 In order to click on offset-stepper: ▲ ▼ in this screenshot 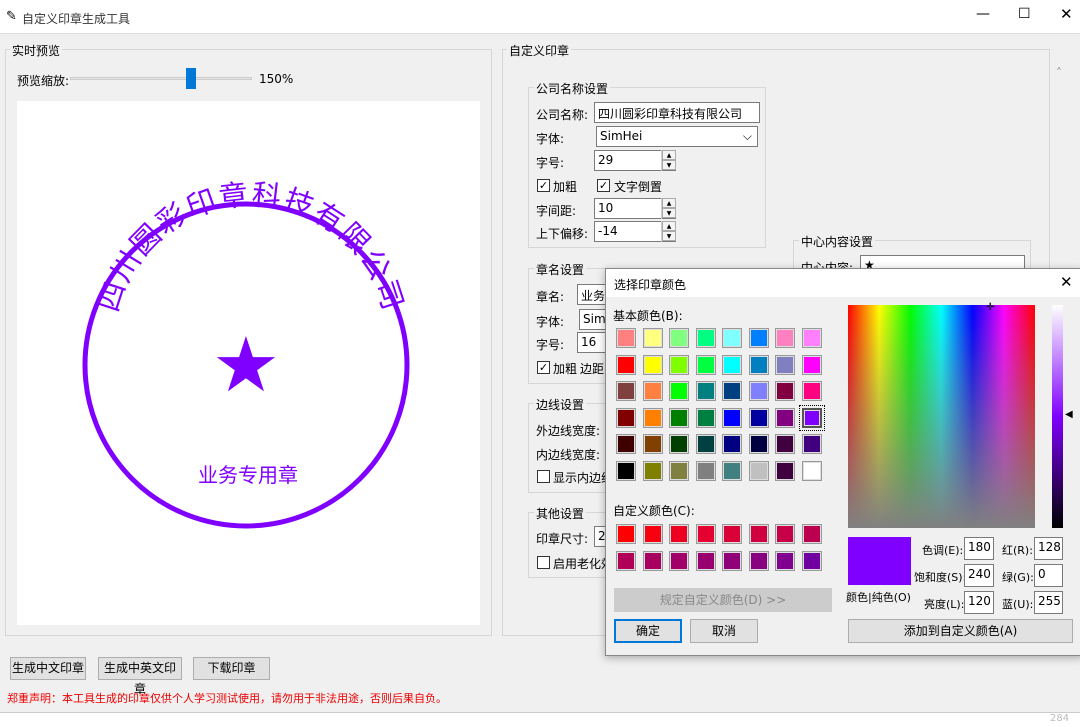, I will do `click(668, 231)`.